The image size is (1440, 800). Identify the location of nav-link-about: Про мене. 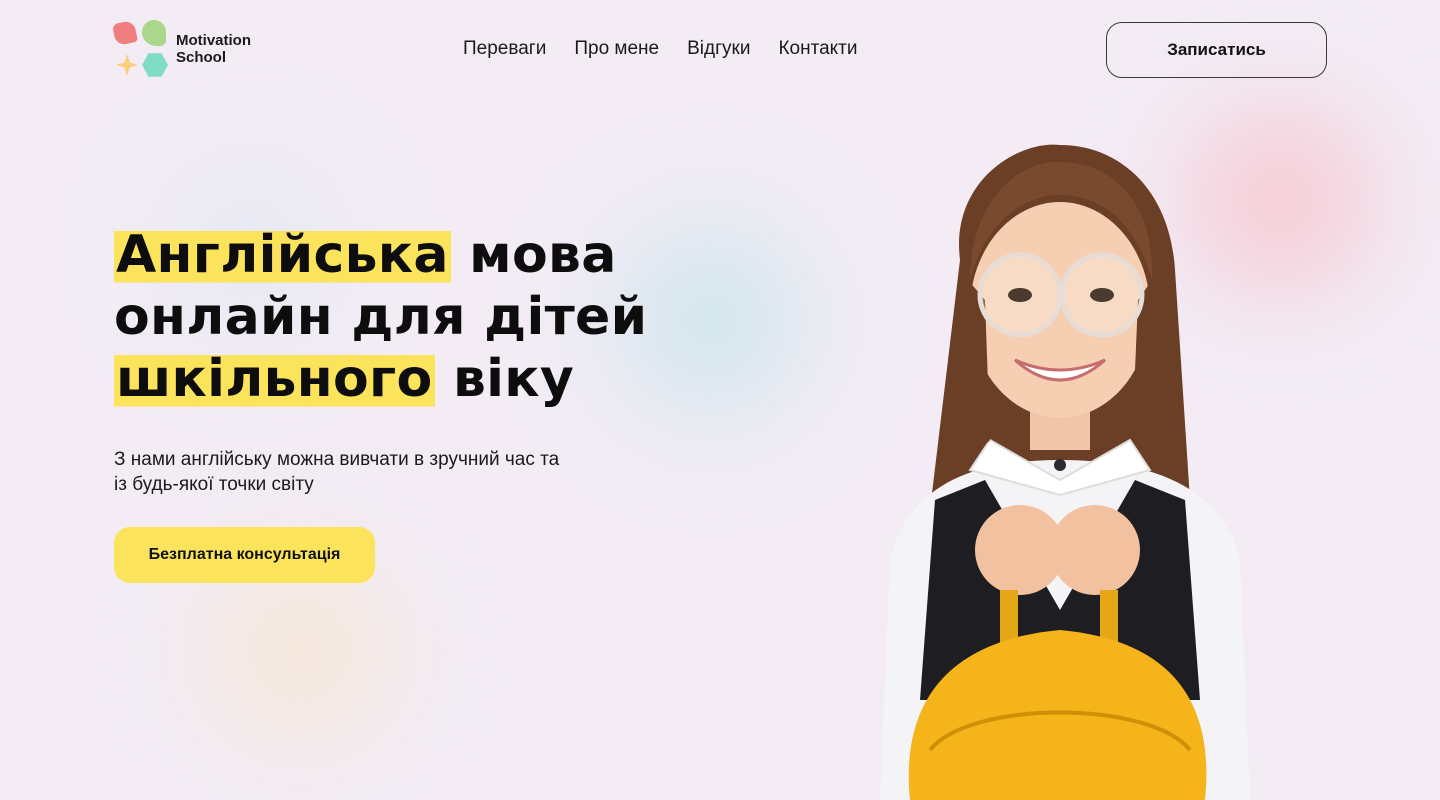
(616, 49).